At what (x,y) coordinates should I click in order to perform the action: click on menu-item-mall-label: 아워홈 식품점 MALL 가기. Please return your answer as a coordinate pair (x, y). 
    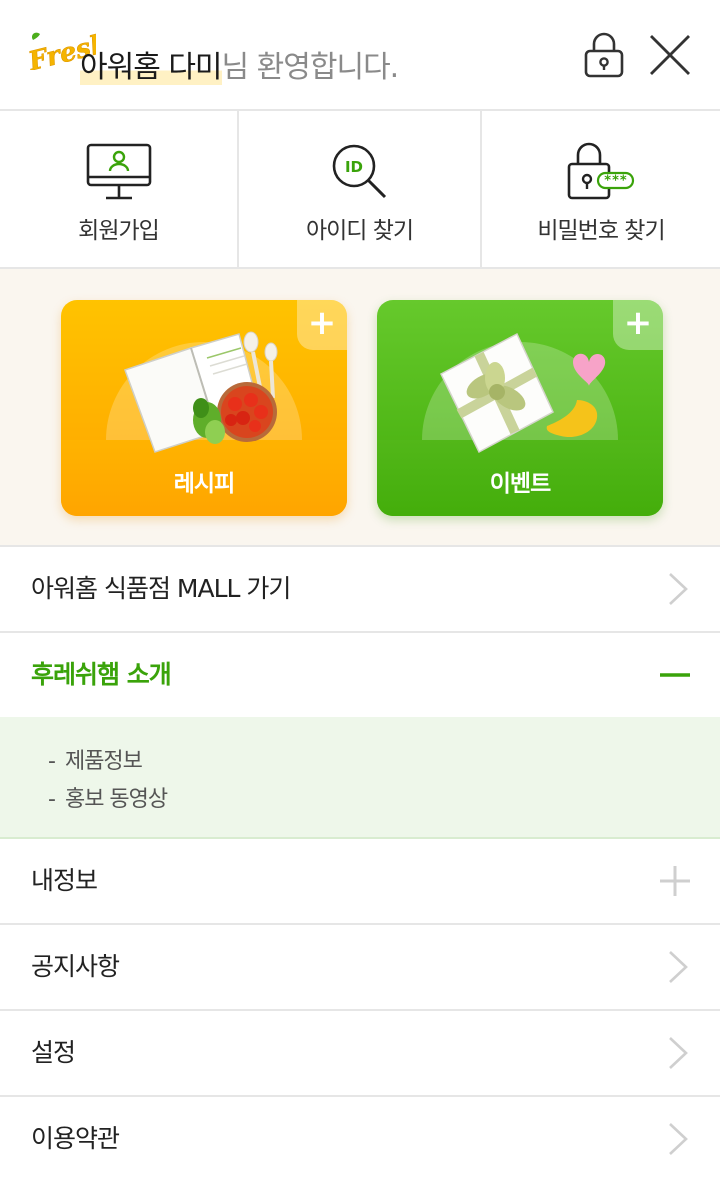
    Looking at the image, I should click on (161, 588).